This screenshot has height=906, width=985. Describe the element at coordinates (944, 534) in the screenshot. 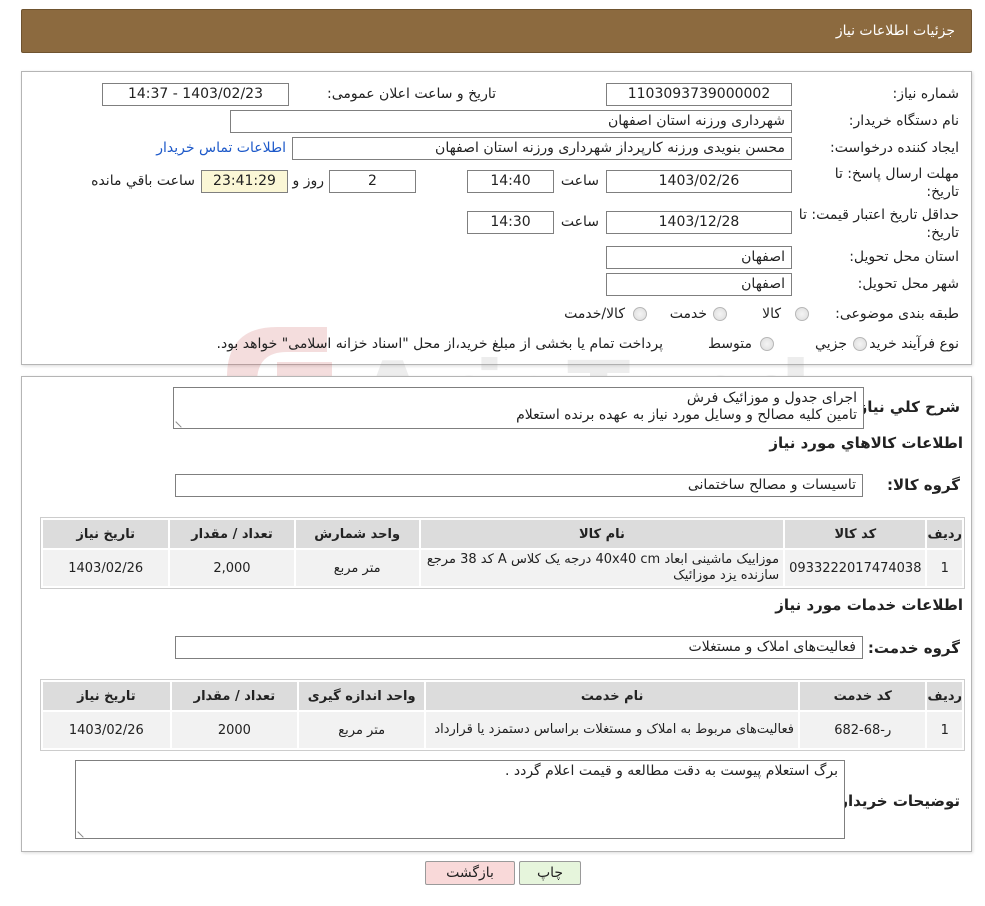

I see `goods-col-row: ردیف` at that location.